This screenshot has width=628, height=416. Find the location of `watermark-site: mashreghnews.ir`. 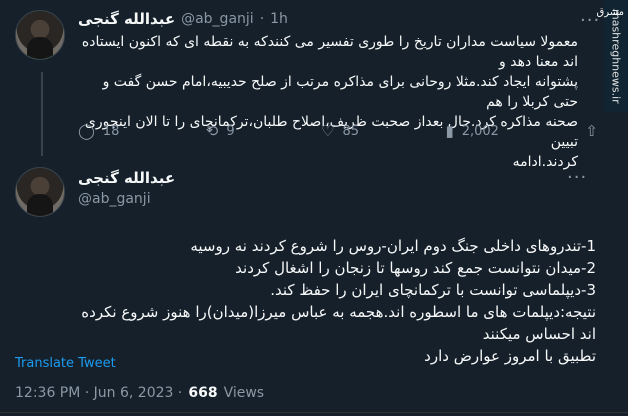

watermark-site: mashreghnews.ir is located at coordinates (616, 56).